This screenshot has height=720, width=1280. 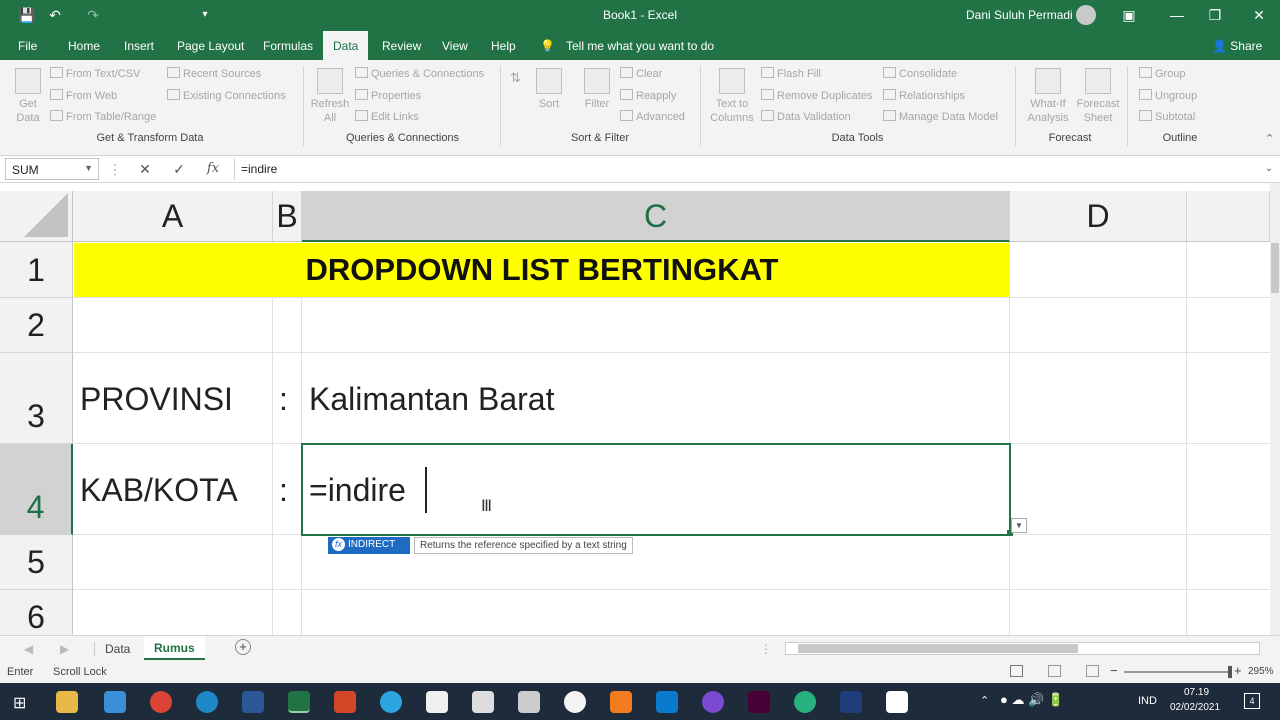 I want to click on tab-help: Help, so click(x=503, y=46).